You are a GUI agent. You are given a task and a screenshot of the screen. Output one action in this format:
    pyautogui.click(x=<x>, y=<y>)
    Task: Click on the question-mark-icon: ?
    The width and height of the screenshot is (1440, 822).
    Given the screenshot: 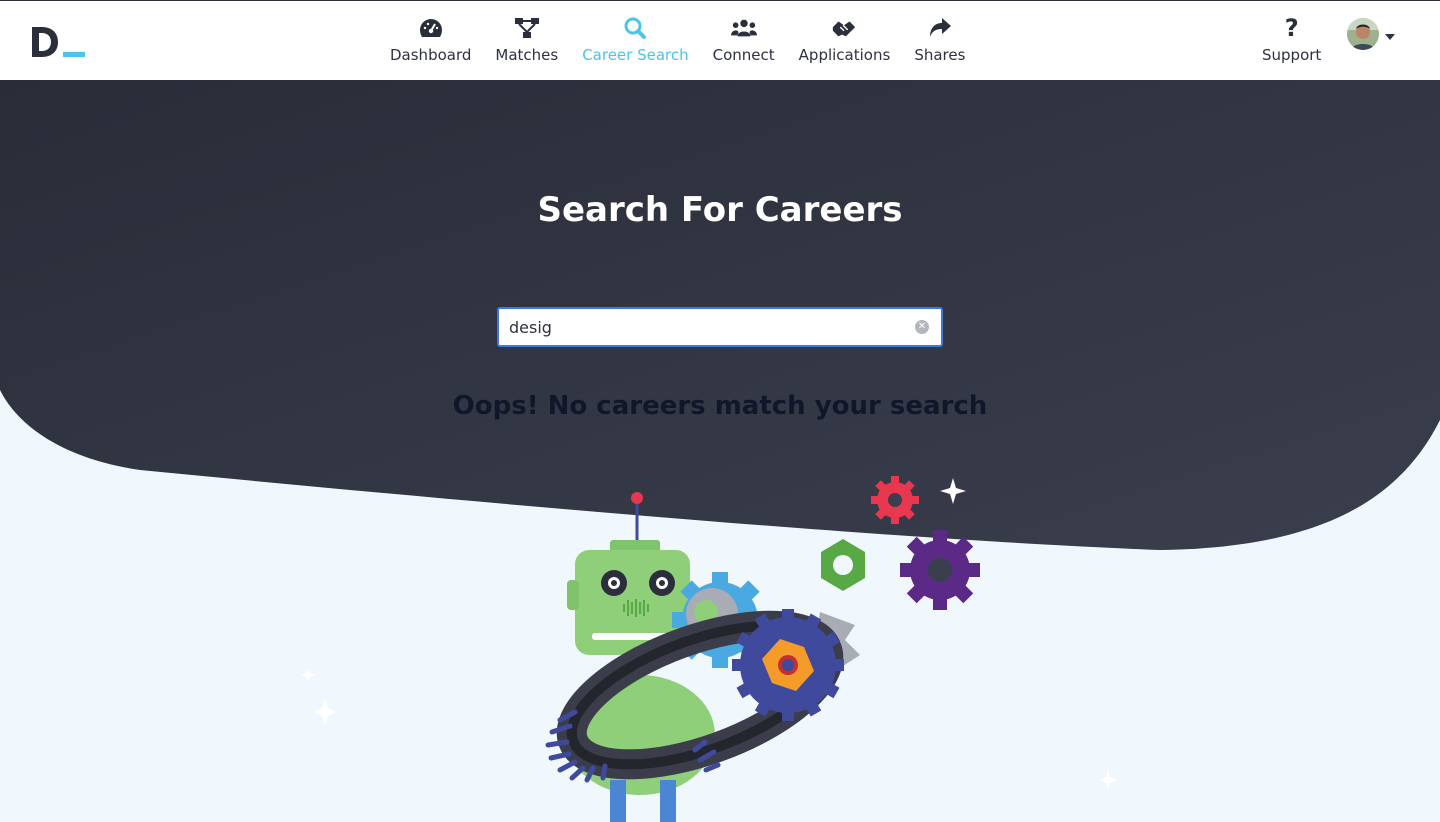 What is the action you would take?
    pyautogui.click(x=1291, y=28)
    